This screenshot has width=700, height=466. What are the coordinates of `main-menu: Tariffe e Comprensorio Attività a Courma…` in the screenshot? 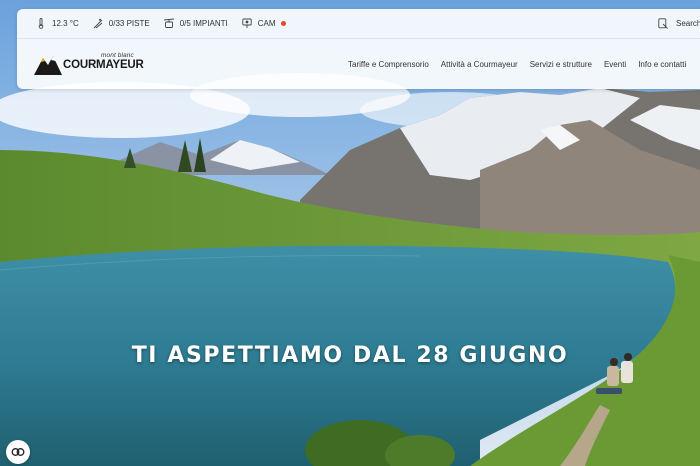 It's located at (523, 64).